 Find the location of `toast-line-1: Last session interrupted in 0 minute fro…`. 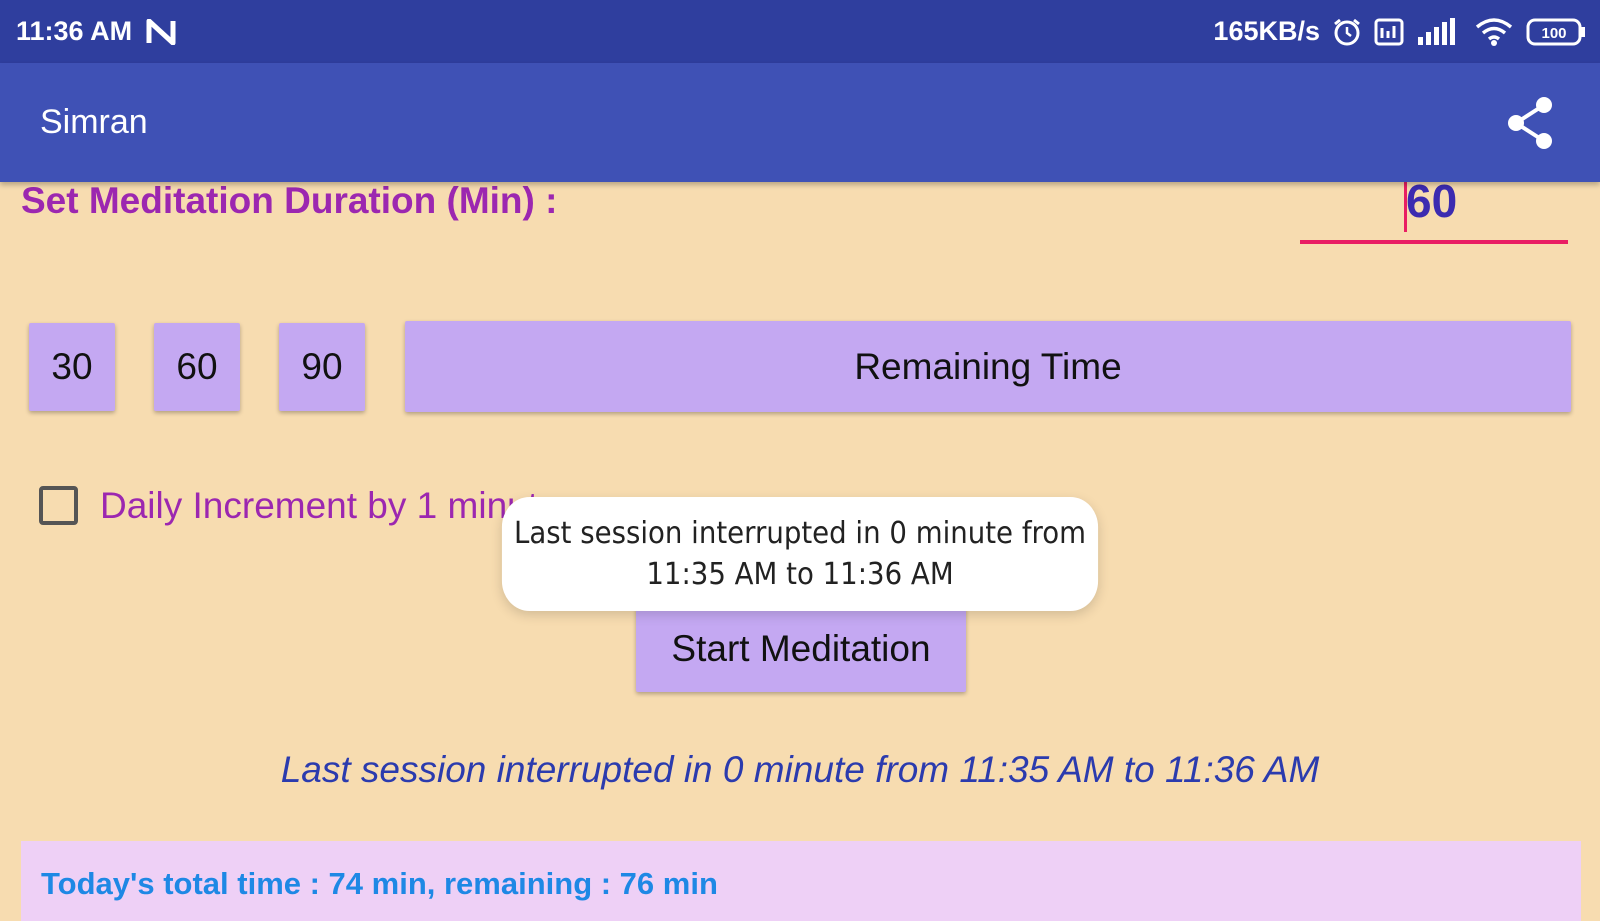

toast-line-1: Last session interrupted in 0 minute fro… is located at coordinates (800, 533).